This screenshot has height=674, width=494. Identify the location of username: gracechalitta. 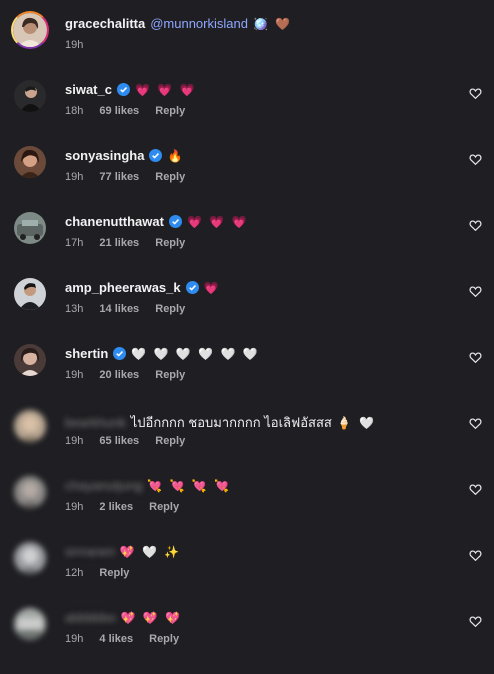
(105, 23).